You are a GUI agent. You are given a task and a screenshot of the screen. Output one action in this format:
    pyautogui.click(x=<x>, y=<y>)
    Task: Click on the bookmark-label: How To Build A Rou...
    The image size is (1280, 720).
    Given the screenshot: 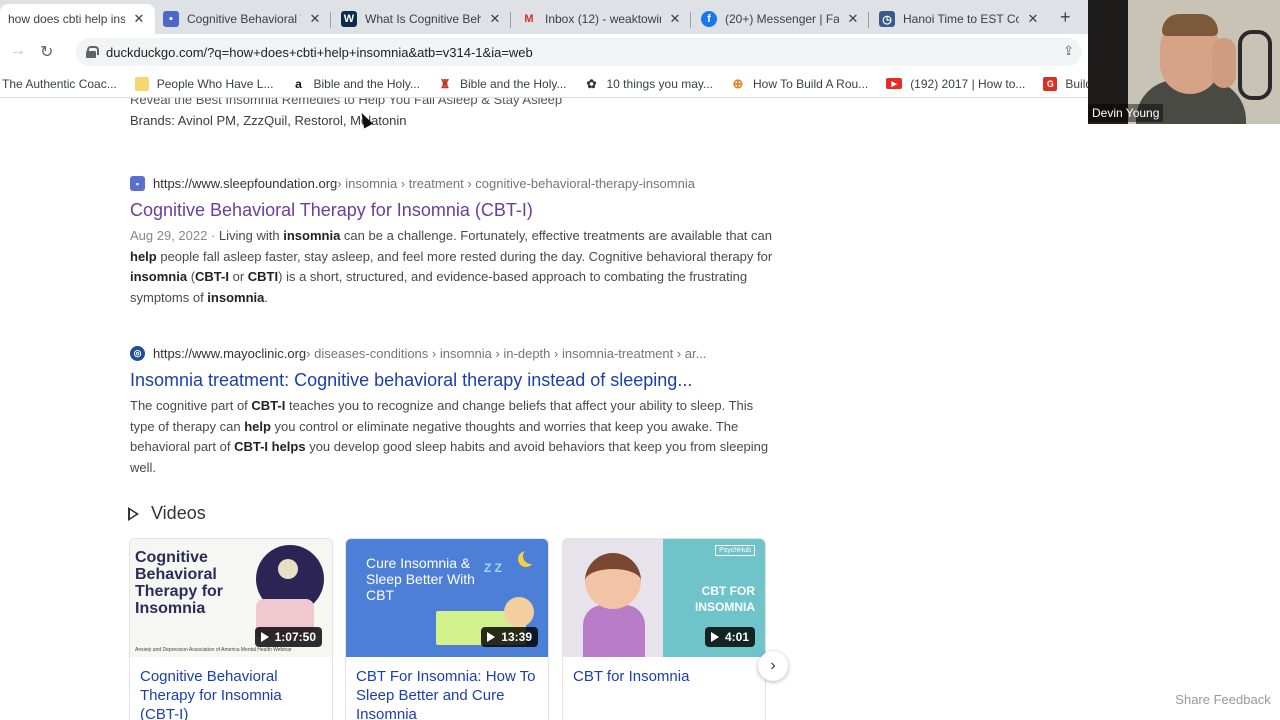 What is the action you would take?
    pyautogui.click(x=811, y=83)
    